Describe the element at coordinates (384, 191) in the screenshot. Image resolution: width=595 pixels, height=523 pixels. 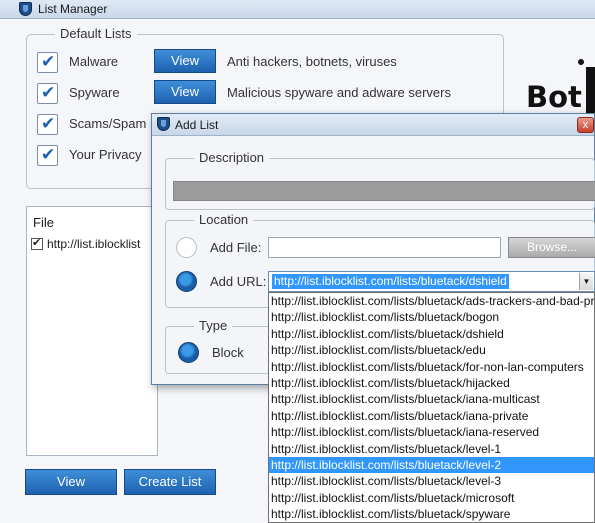
I see `description-field` at that location.